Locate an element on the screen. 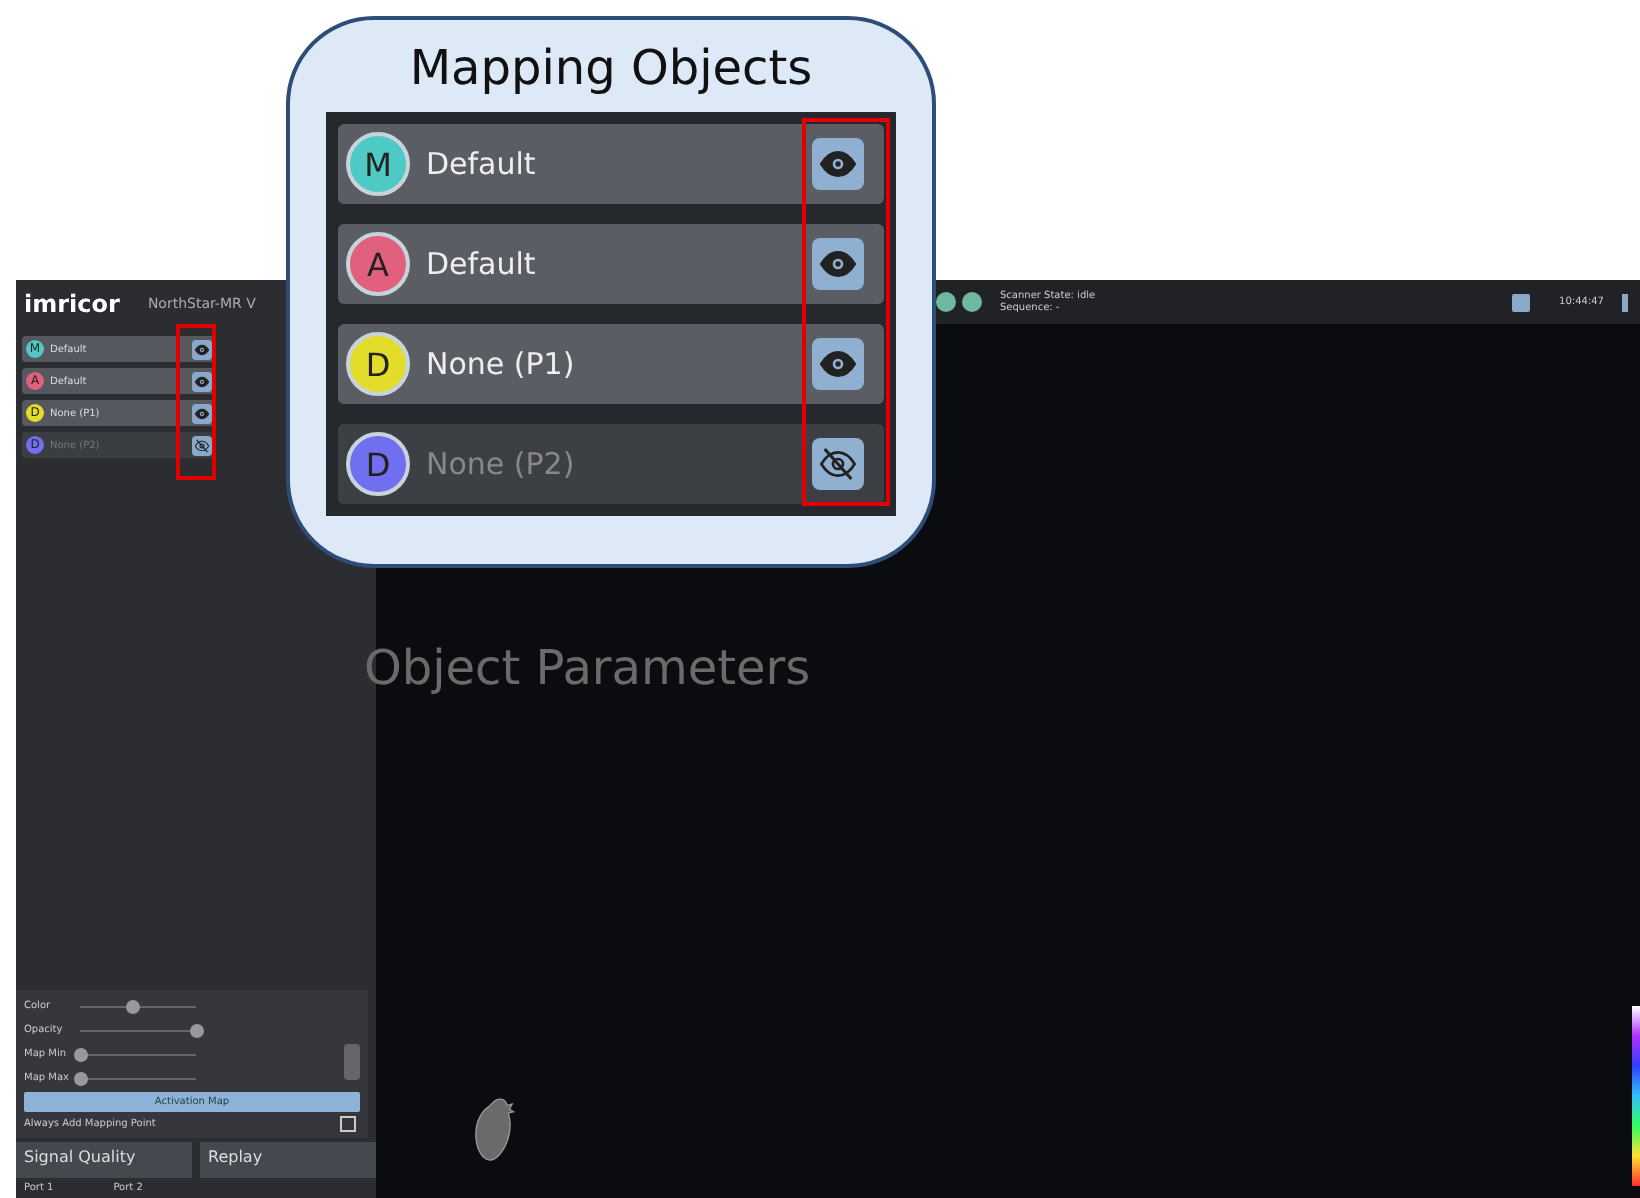 The width and height of the screenshot is (1640, 1198). callout-title: Mapping Objects is located at coordinates (611, 68).